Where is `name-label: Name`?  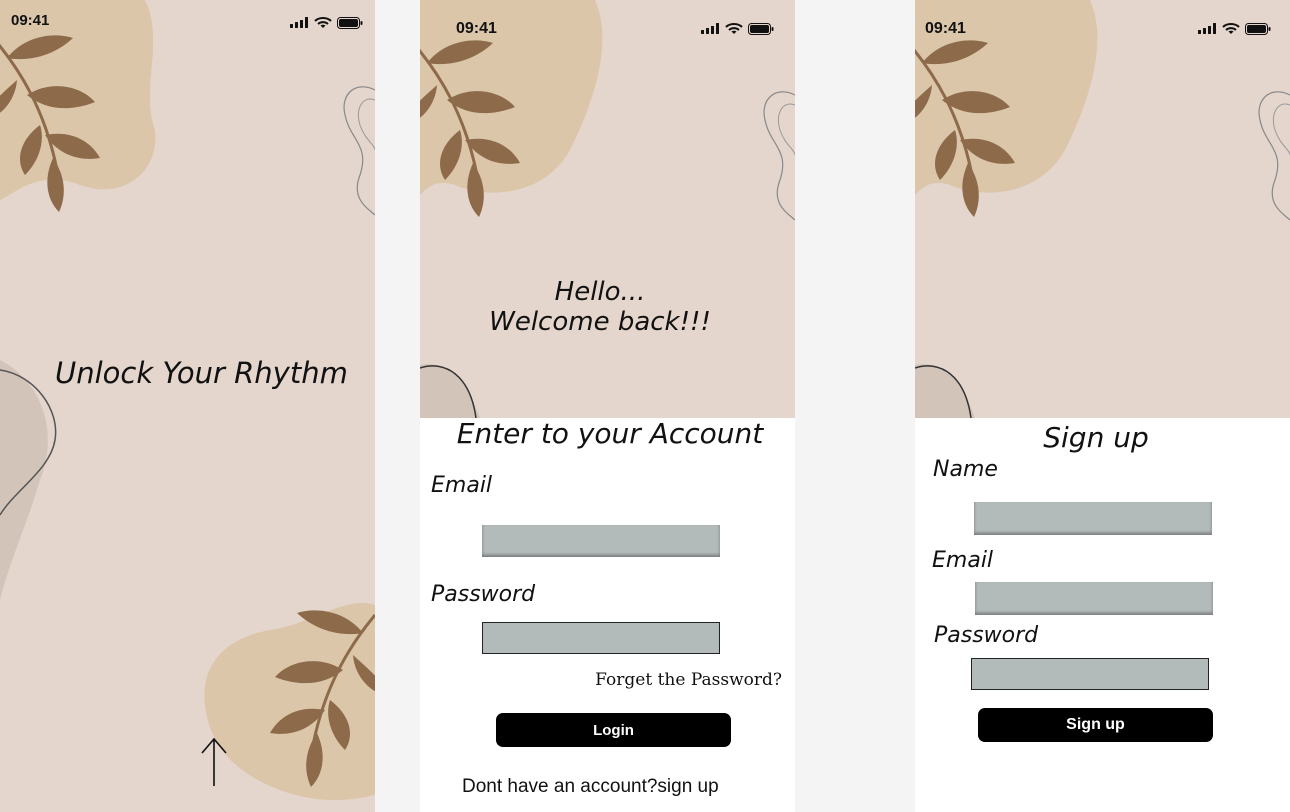
name-label: Name is located at coordinates (965, 469).